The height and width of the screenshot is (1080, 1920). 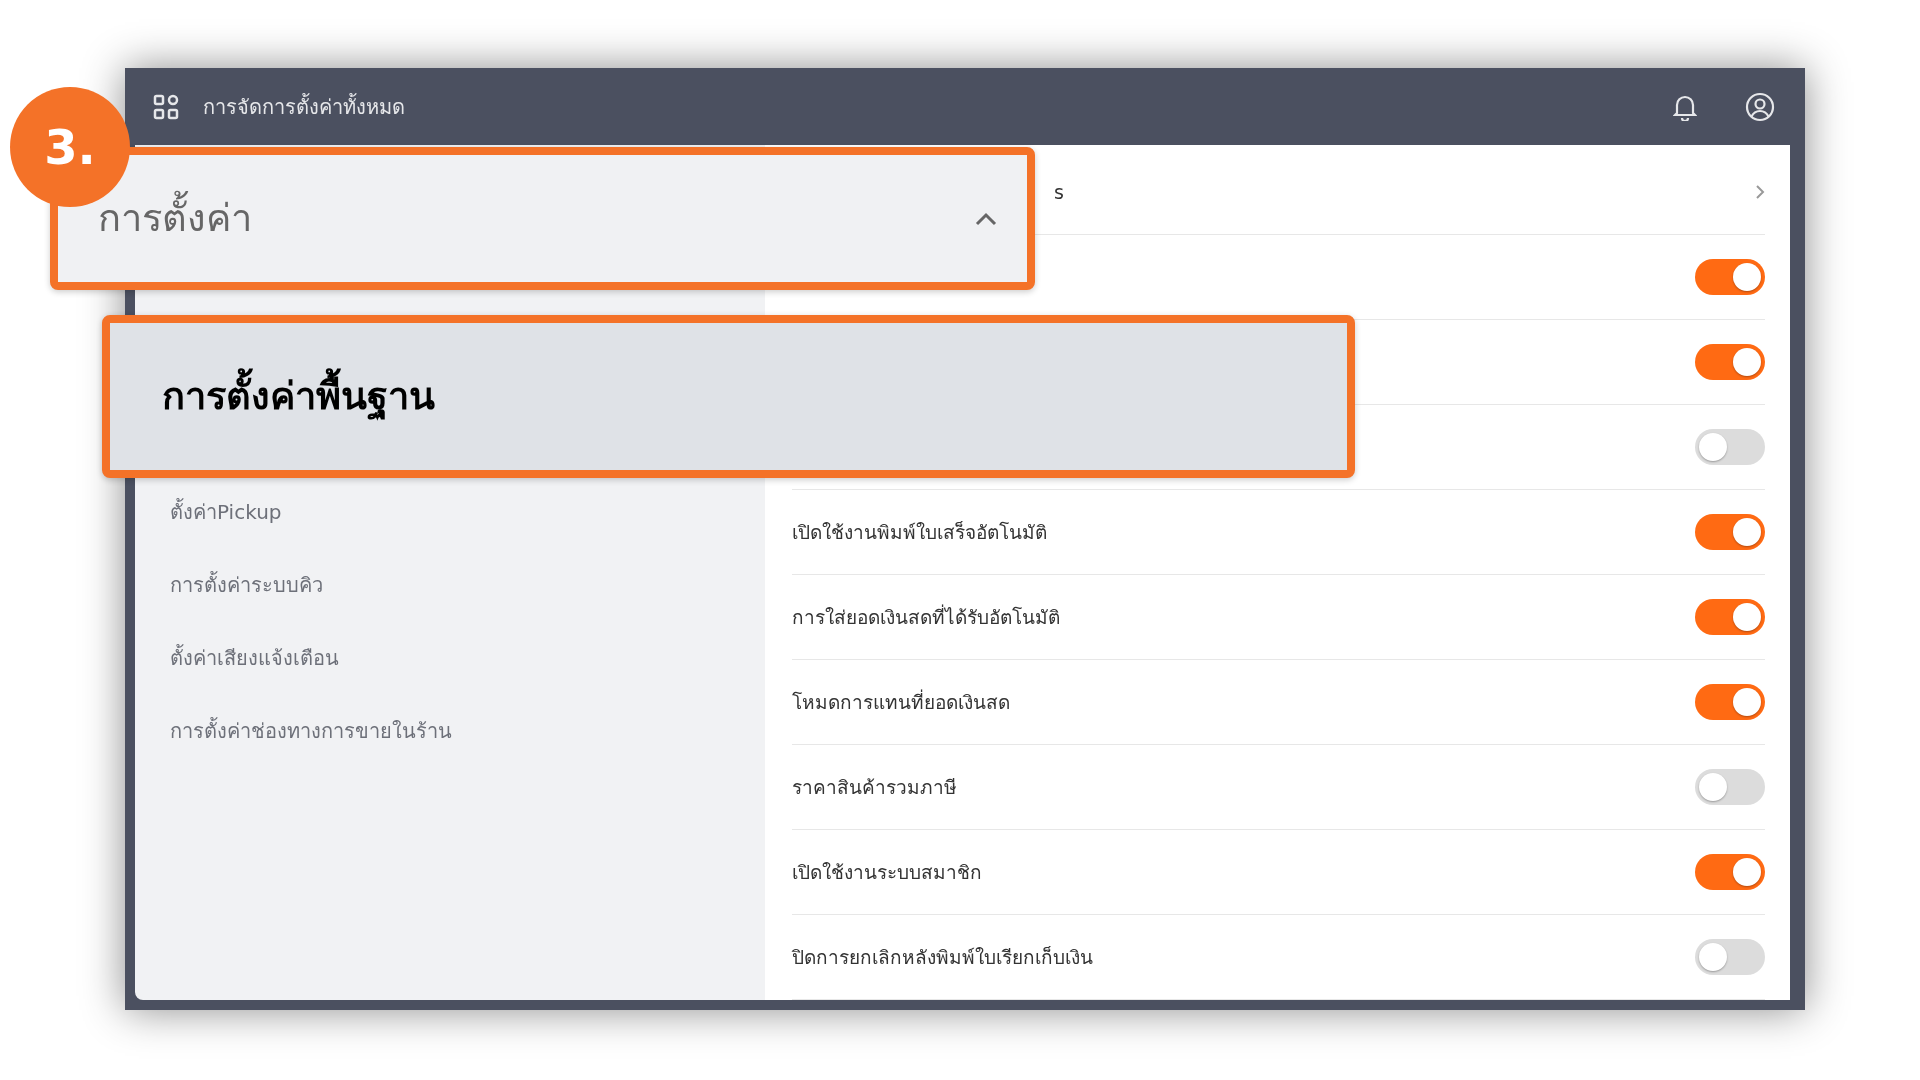 I want to click on chevron-up-icon, so click(x=986, y=218).